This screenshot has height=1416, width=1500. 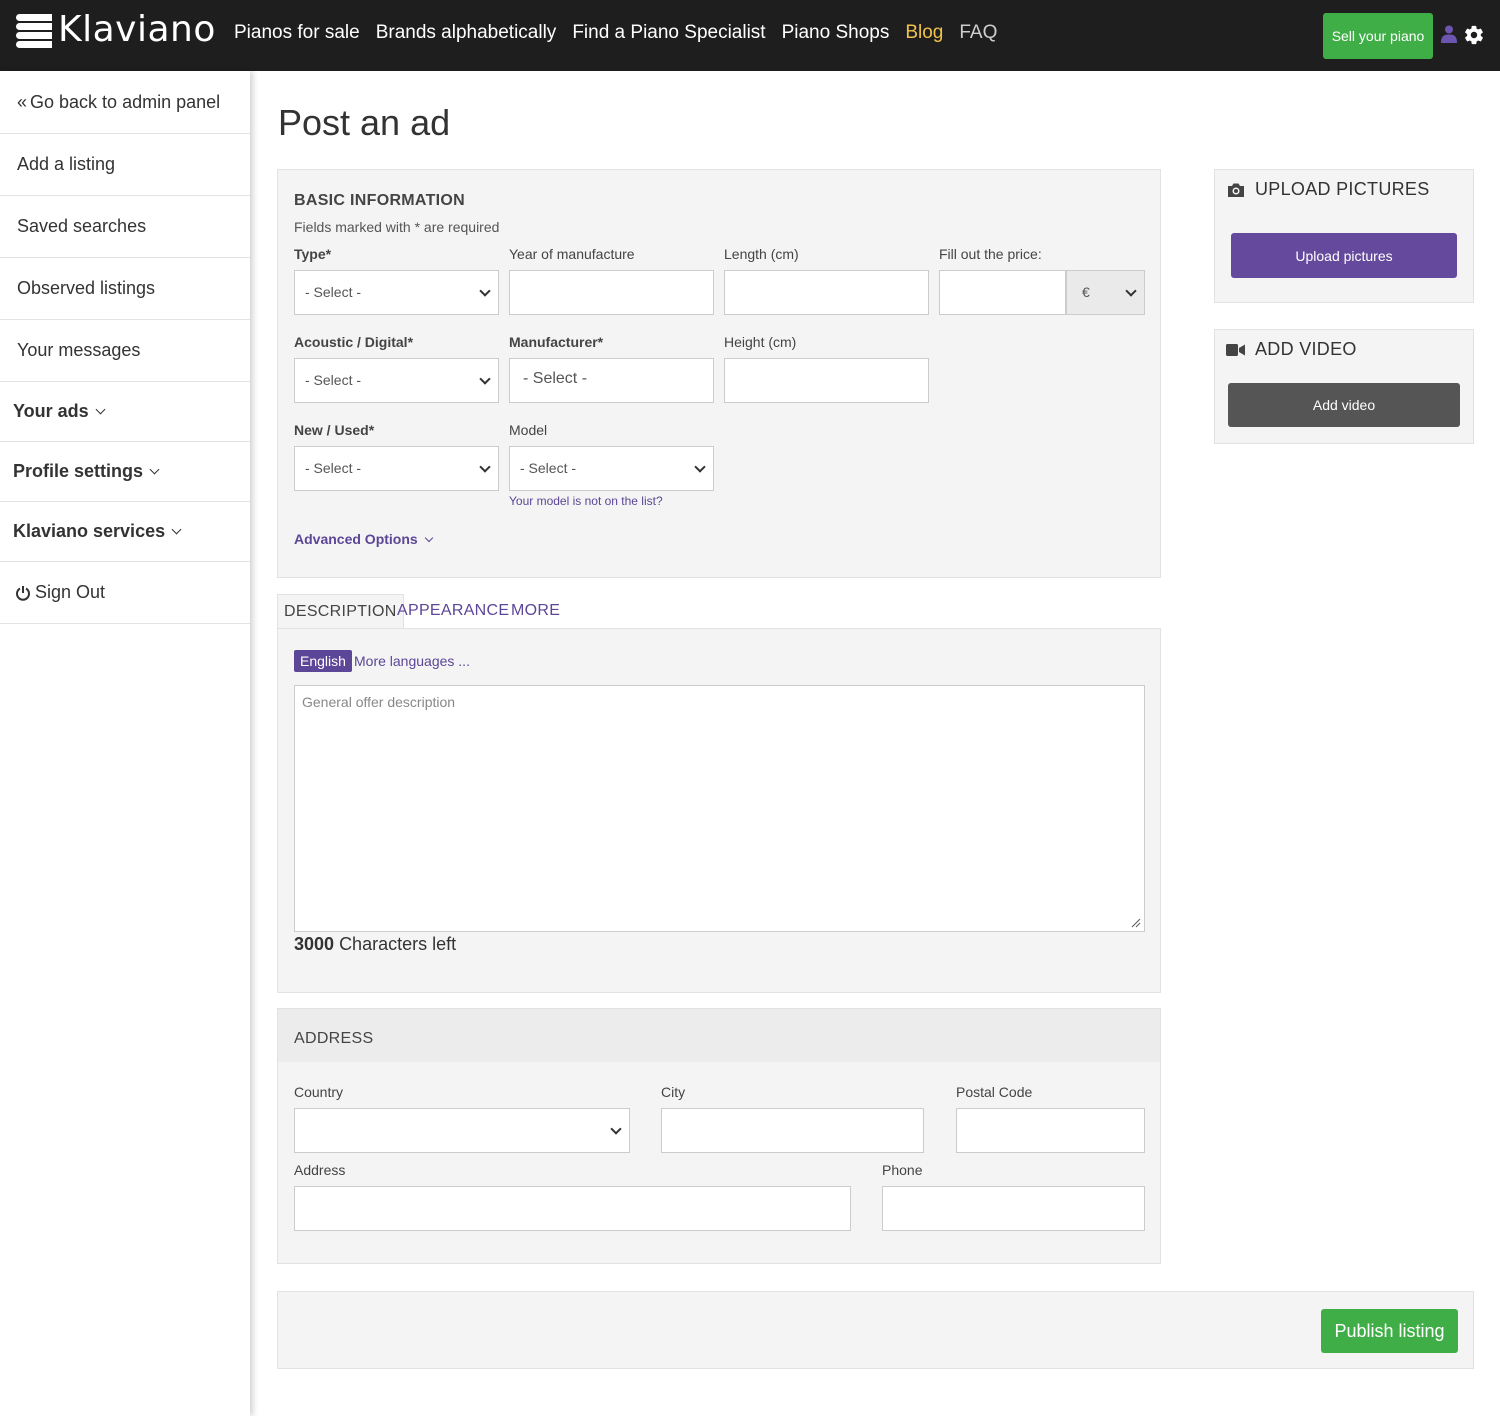 I want to click on add-video-title: ADD VIDEO, so click(x=1291, y=349).